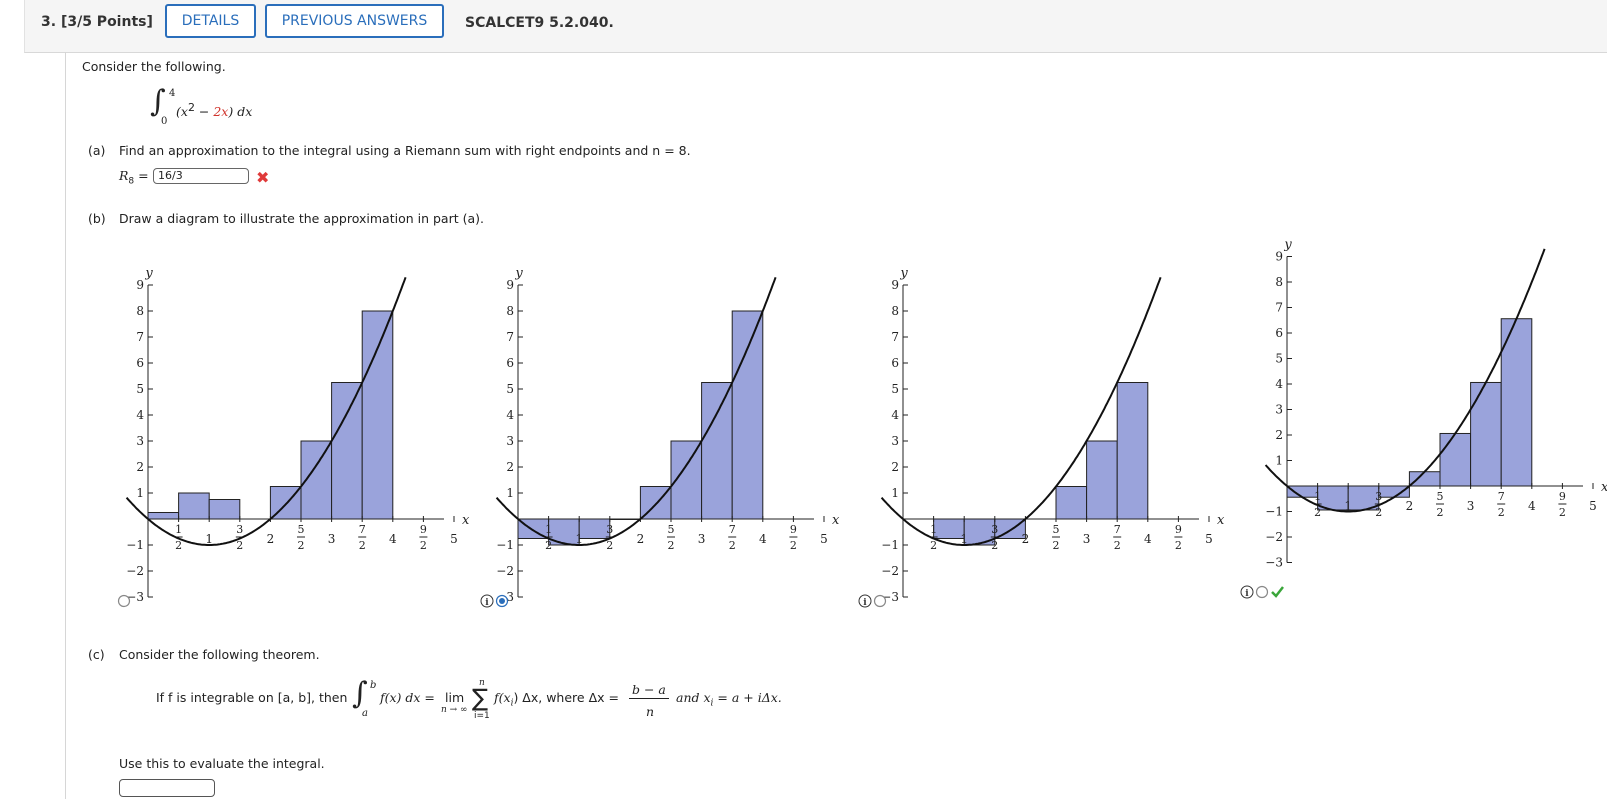  Describe the element at coordinates (660, 437) in the screenshot. I see `riemann-graph-option-2: 987654321−1−2−3yx121322523724925i` at that location.